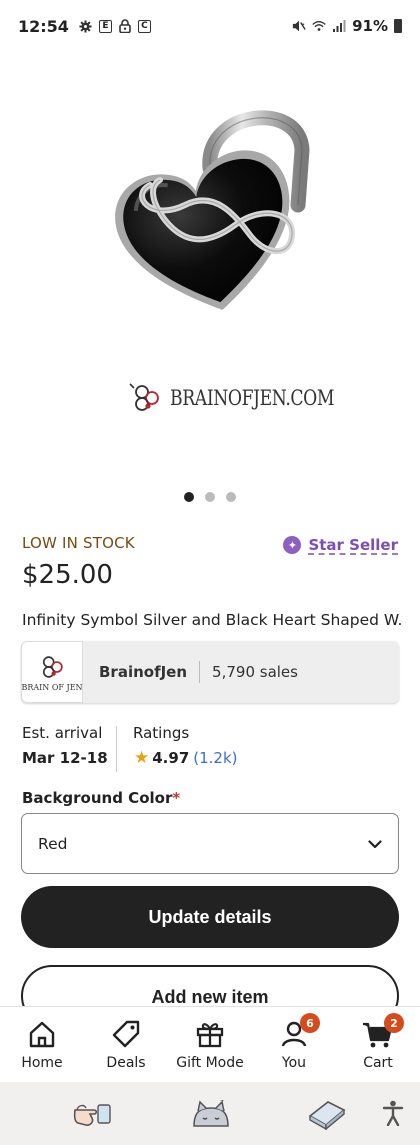  I want to click on cart-count-badge: 2, so click(394, 1023).